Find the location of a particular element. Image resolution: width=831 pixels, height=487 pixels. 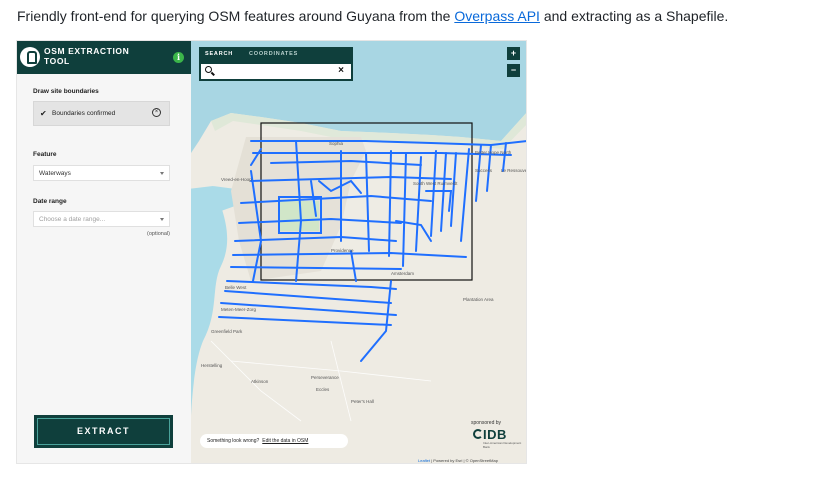

tab-coordinates: COORDINATES is located at coordinates (273, 54).